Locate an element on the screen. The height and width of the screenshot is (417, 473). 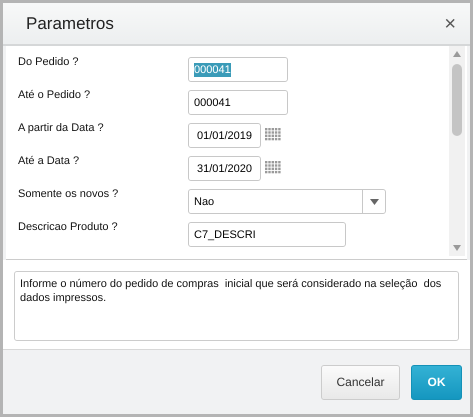
field-label: Até o Pedido ? is located at coordinates (55, 95).